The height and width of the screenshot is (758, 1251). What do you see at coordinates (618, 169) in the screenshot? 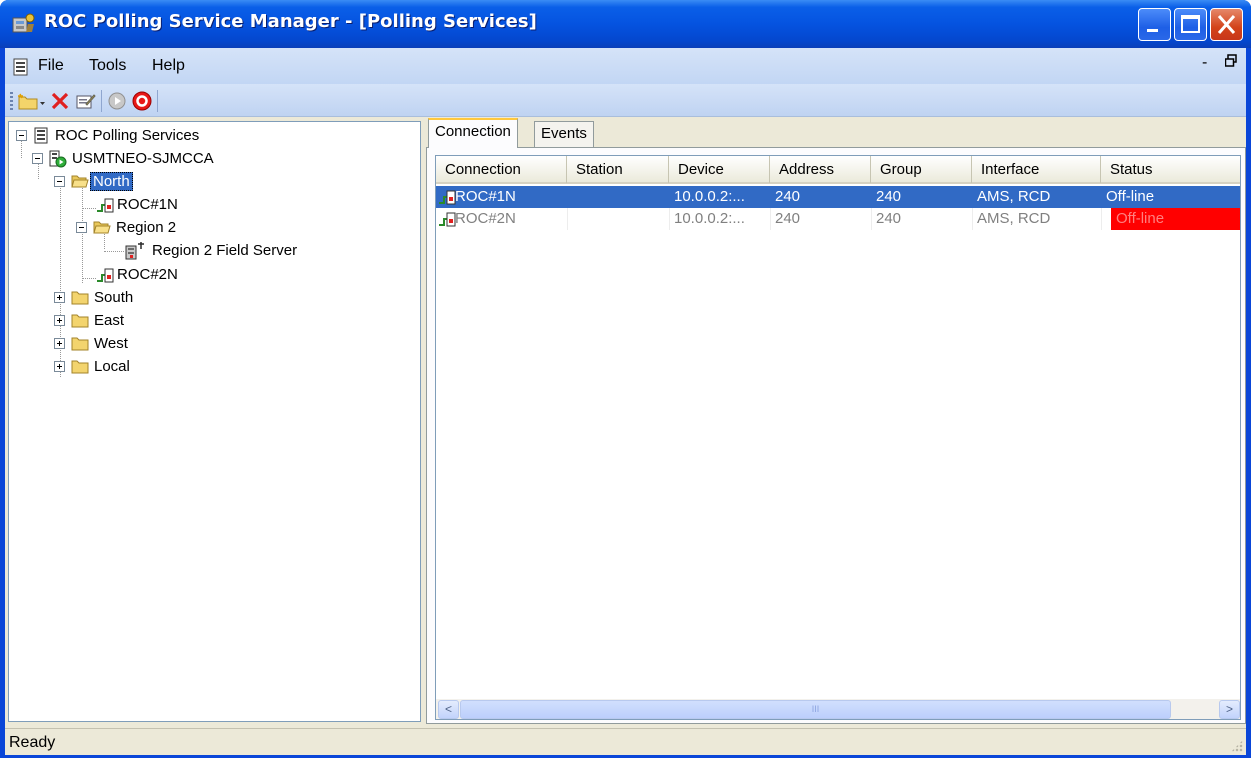
I see `column-header-station: Station` at bounding box center [618, 169].